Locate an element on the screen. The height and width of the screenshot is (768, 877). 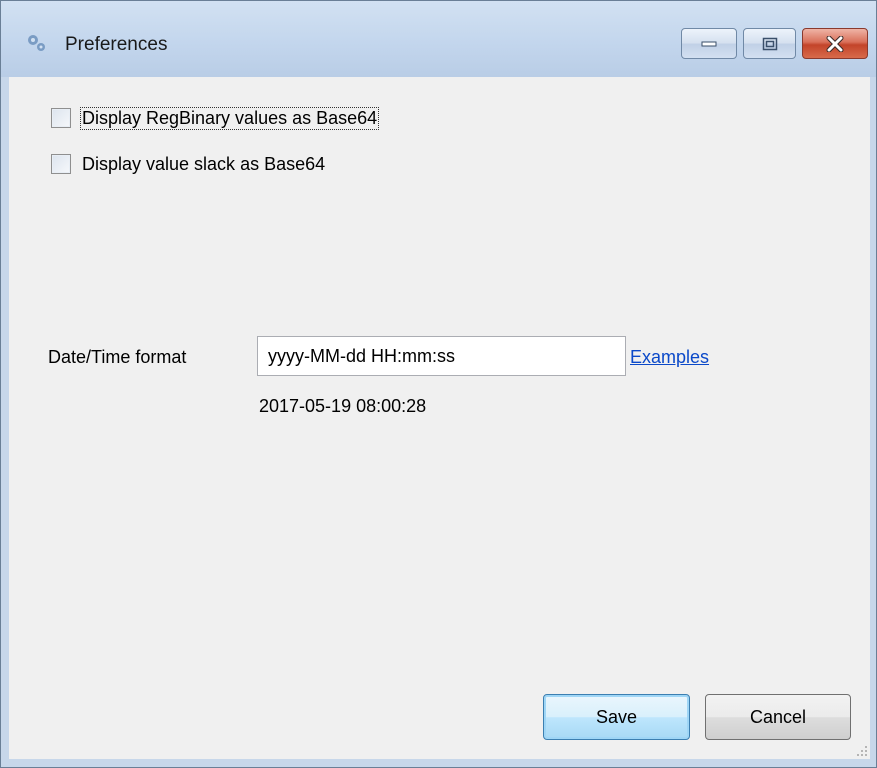
datetime-format-label: Date/Time format is located at coordinates (117, 357).